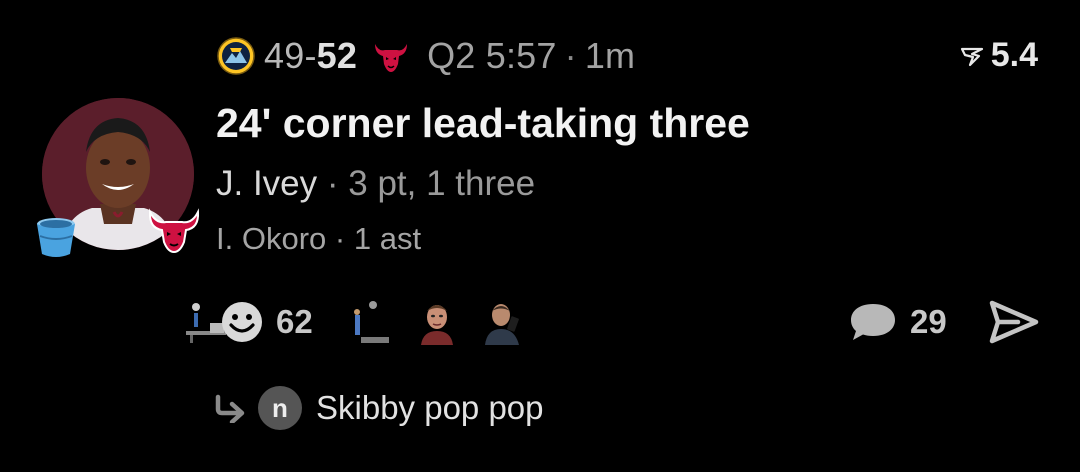 Image resolution: width=1080 pixels, height=472 pixels. What do you see at coordinates (236, 56) in the screenshot?
I see `nuggets-logo-icon` at bounding box center [236, 56].